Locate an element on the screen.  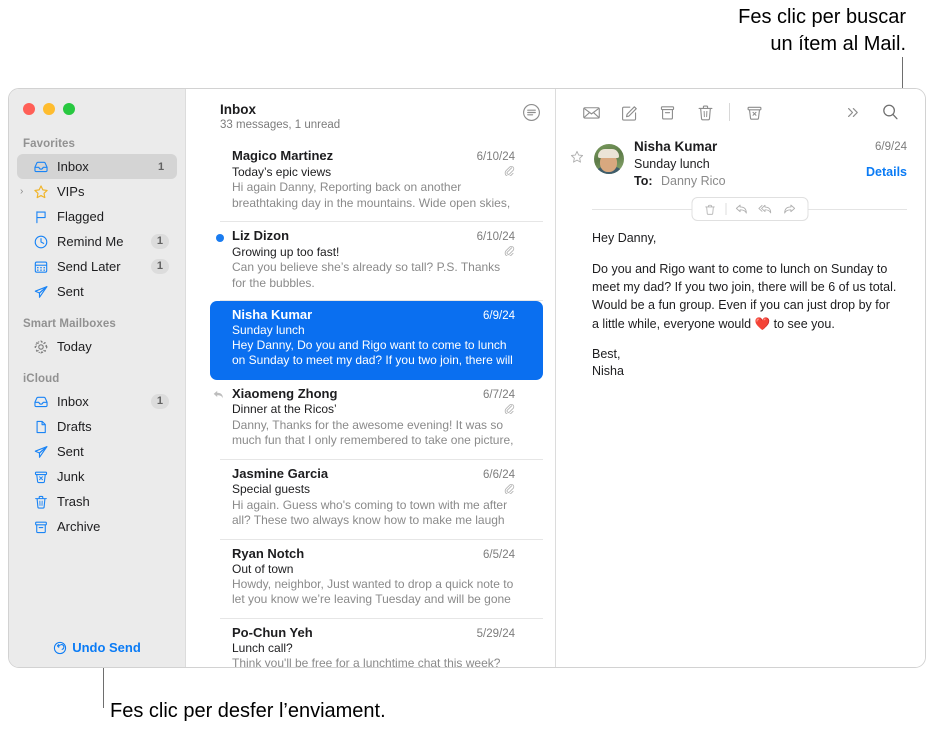
archive-icon is located at coordinates (667, 112).